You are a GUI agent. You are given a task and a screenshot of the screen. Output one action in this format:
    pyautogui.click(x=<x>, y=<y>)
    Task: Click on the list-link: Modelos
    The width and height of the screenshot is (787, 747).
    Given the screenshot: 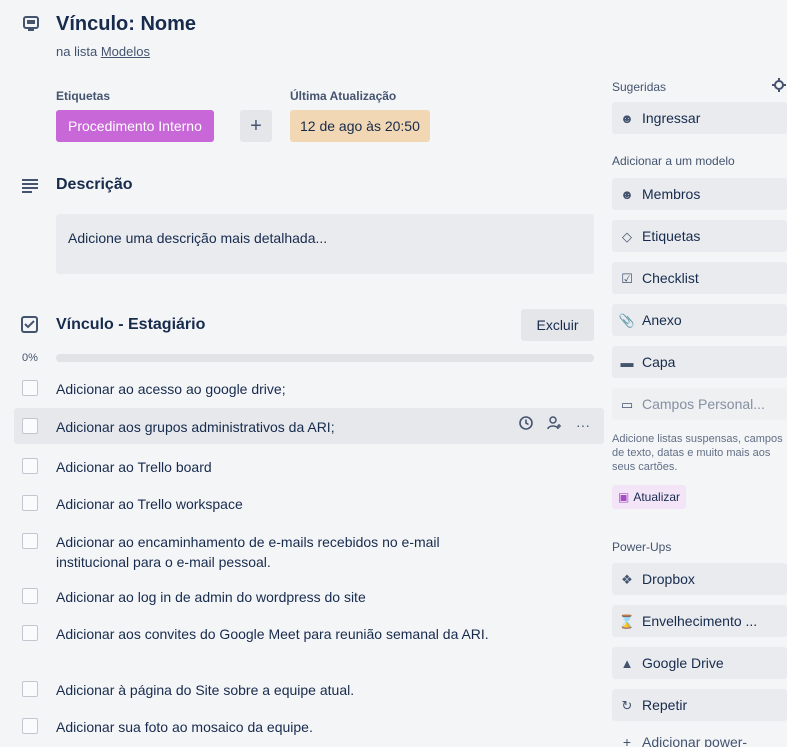 What is the action you would take?
    pyautogui.click(x=125, y=51)
    